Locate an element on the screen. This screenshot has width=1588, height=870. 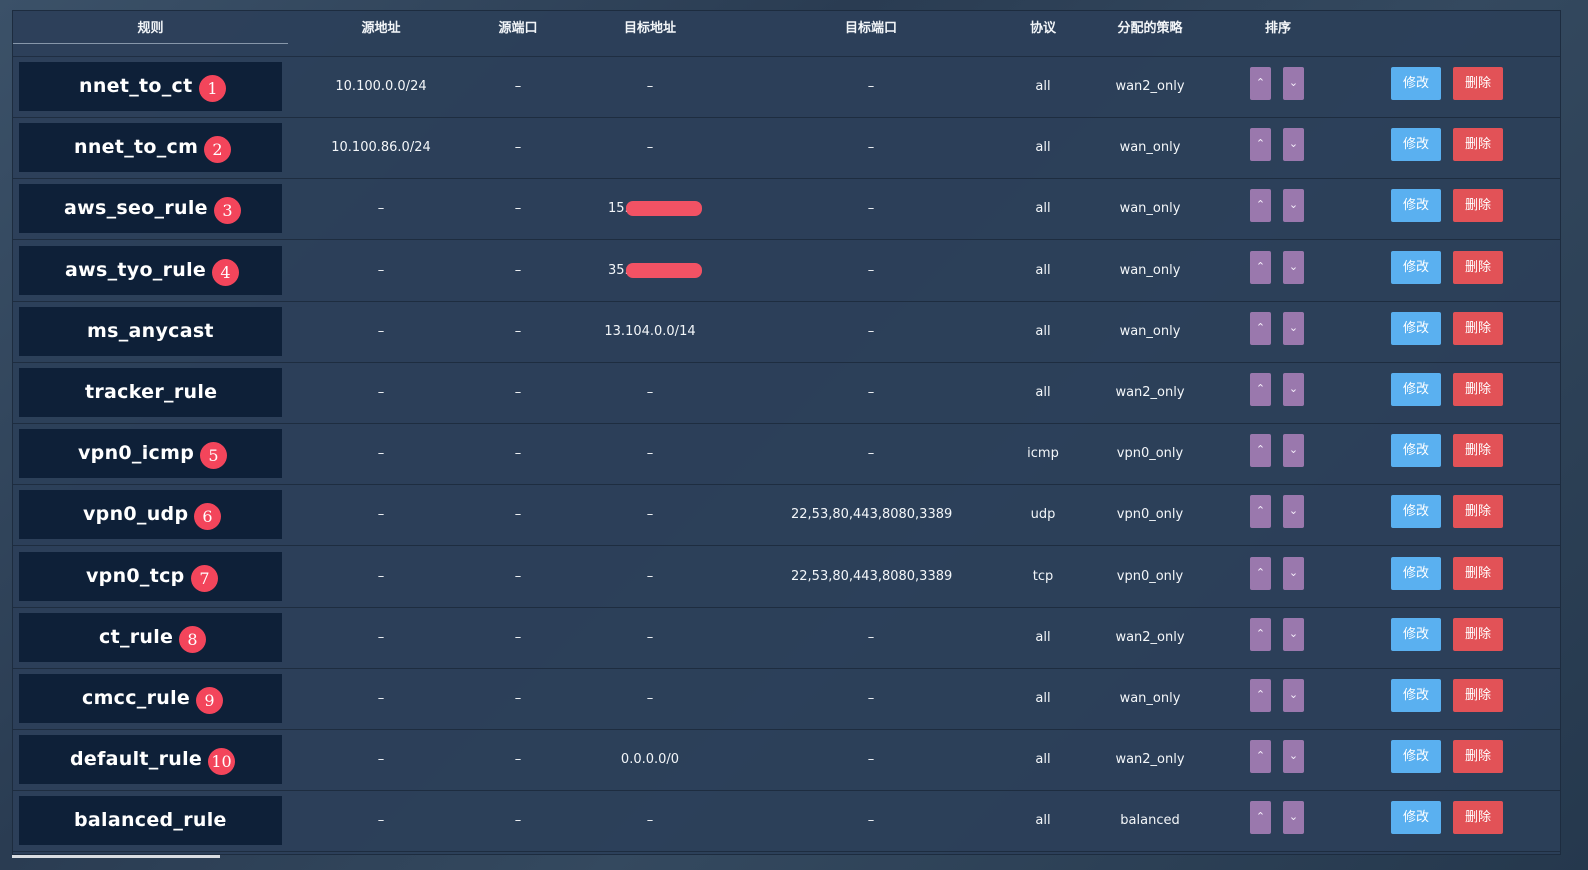
scrollbar is located at coordinates (116, 856).